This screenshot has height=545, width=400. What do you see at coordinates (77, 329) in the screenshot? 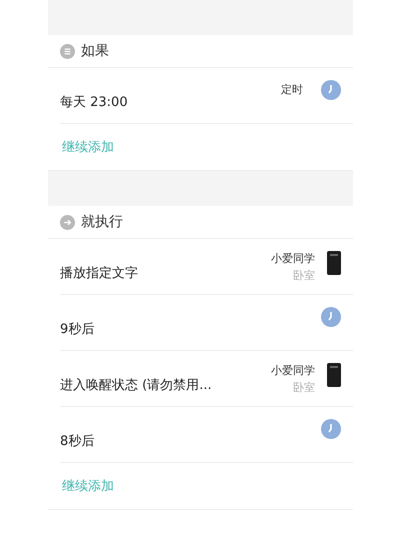
I see `rule-item: 9秒后` at bounding box center [77, 329].